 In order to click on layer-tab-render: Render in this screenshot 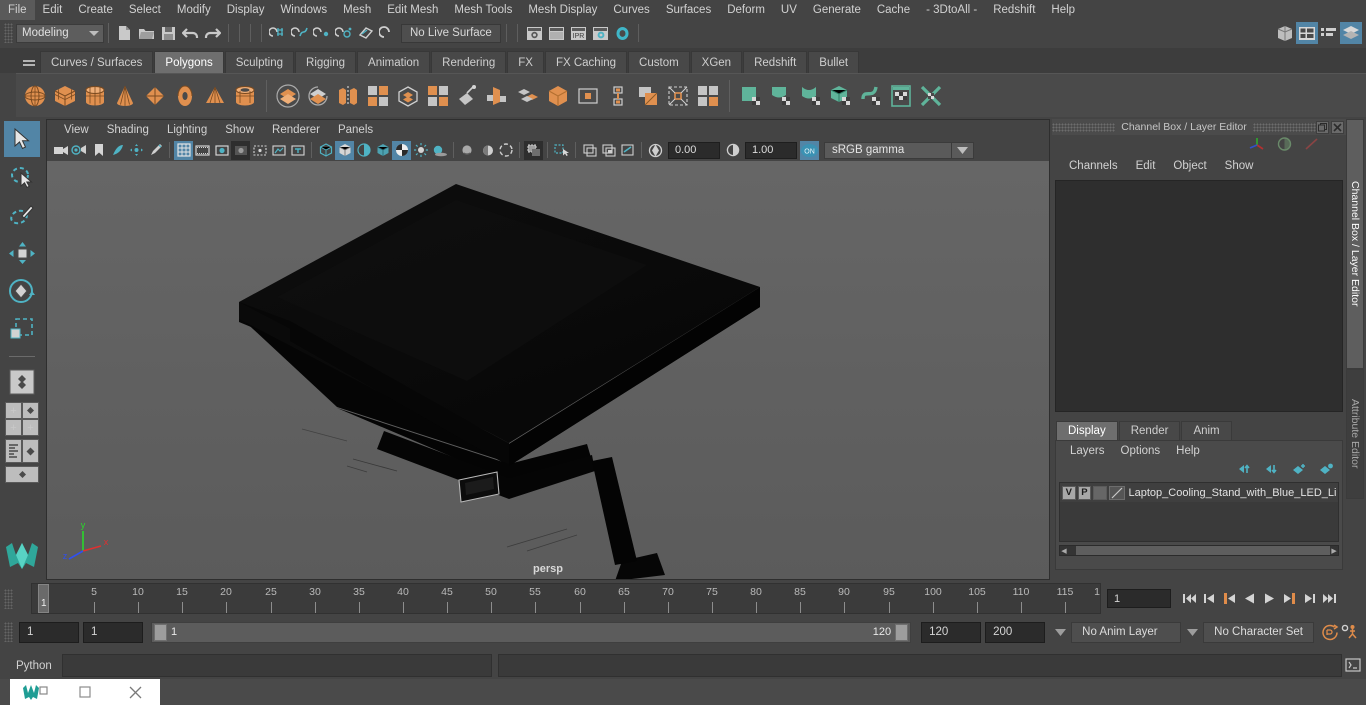, I will do `click(1149, 430)`.